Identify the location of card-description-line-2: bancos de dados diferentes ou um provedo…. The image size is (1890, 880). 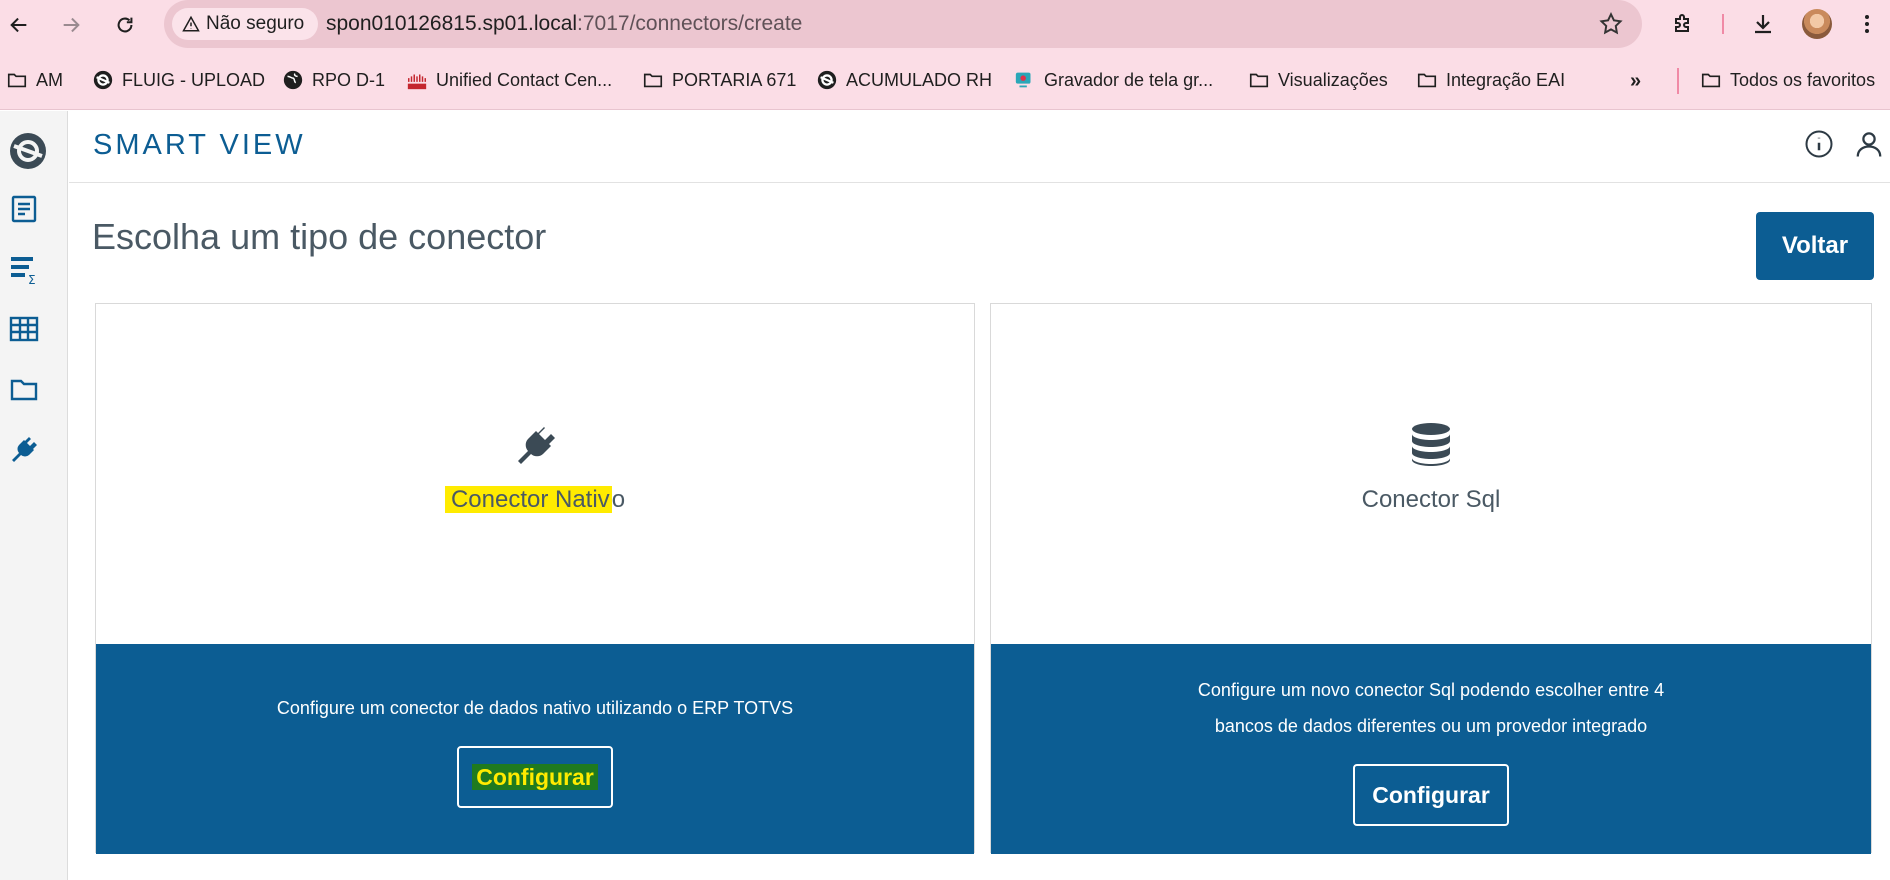
(1431, 726).